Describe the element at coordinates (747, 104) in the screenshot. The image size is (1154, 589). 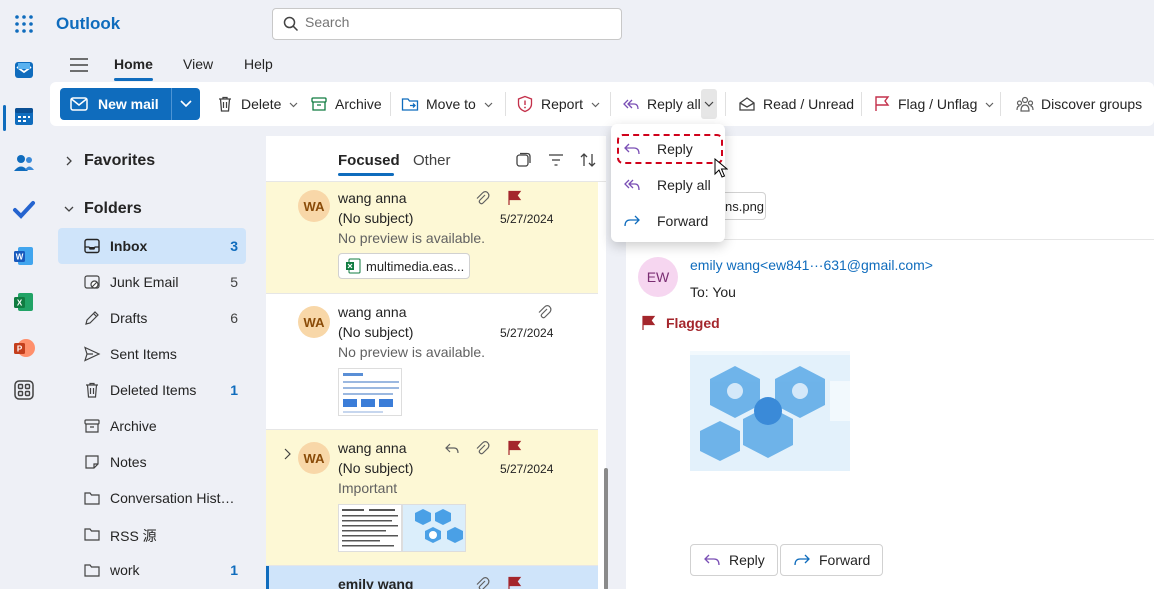
I see `envelope-open-icon` at that location.